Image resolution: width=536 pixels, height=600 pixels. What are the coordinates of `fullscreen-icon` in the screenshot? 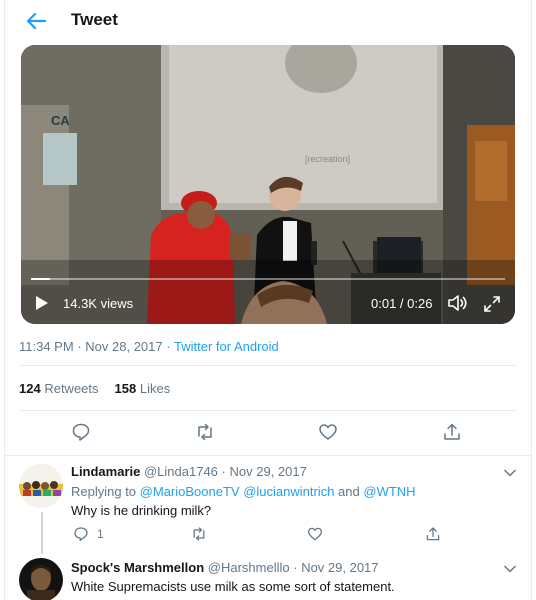 It's located at (492, 304).